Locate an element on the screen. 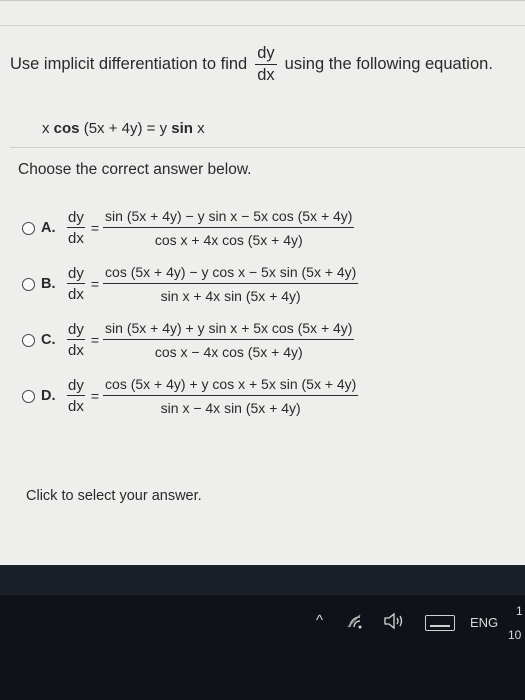  clock-date: 10 is located at coordinates (514, 635).